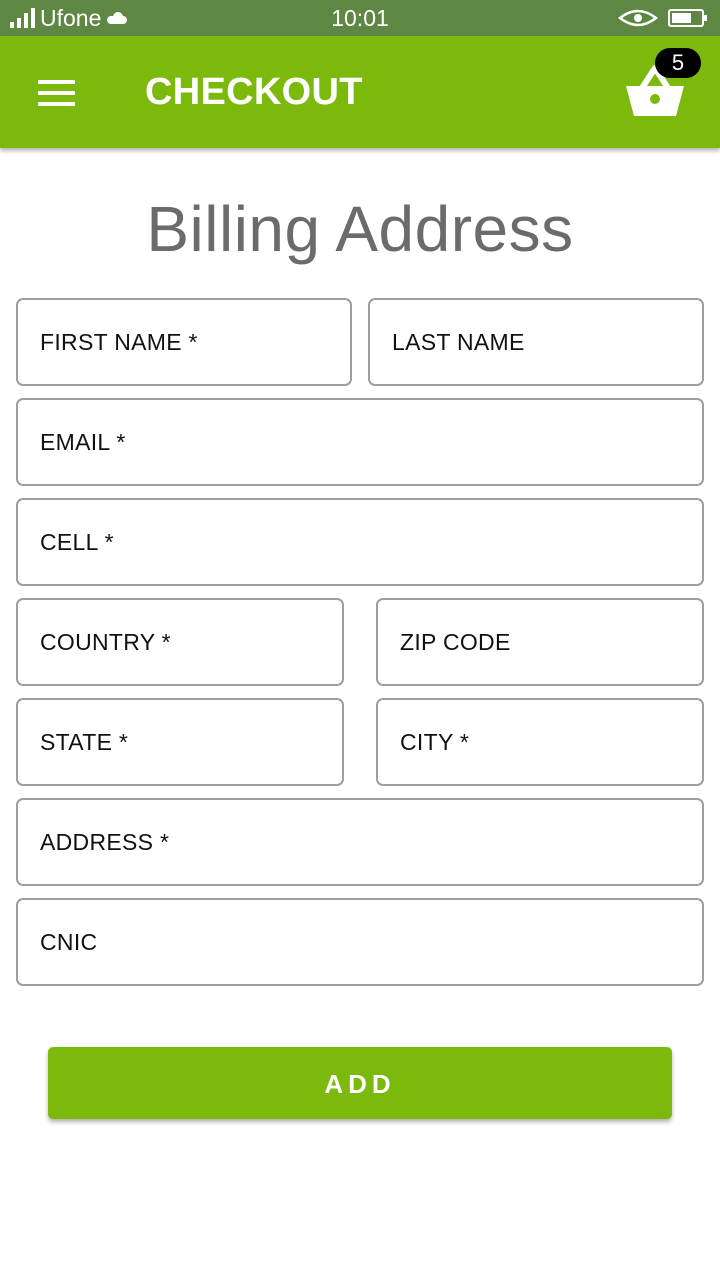 This screenshot has height=1280, width=720. I want to click on first-name-field: FIRST NAME *, so click(184, 342).